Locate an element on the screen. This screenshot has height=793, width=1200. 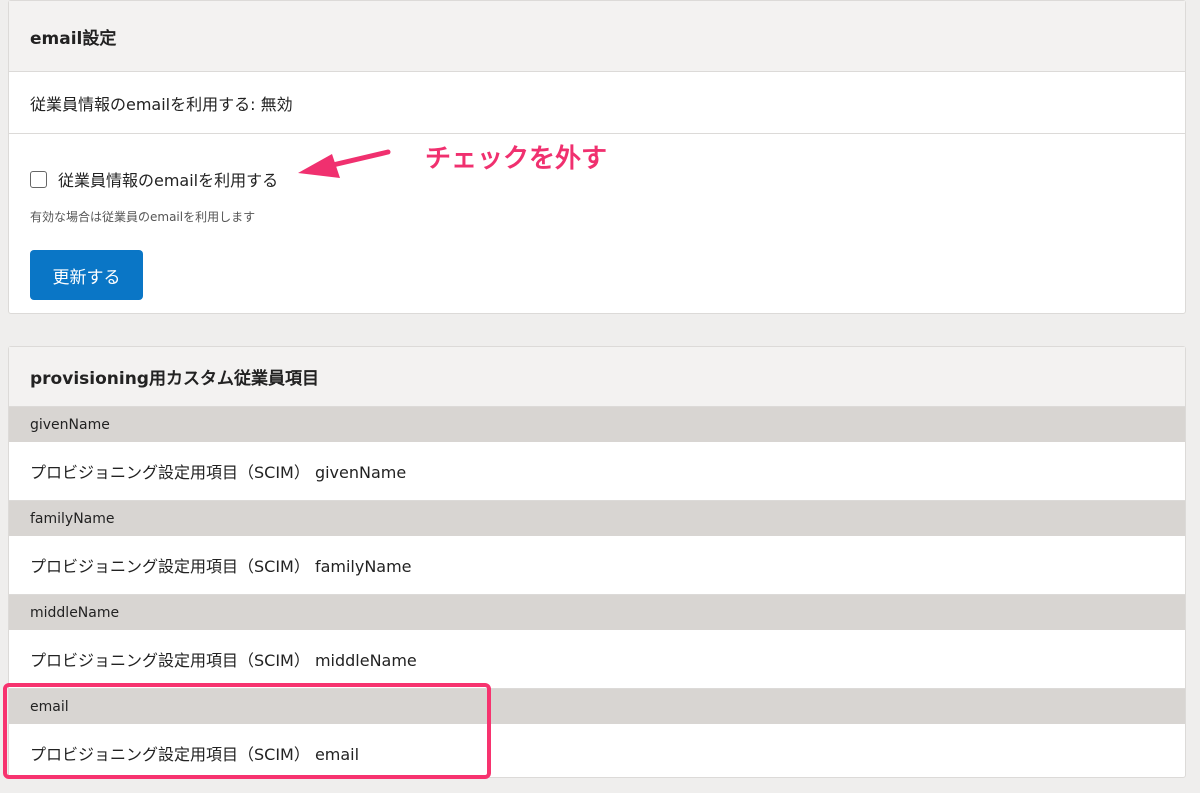
field-value: プロビジョニング設定用項目（SCIM） givenName is located at coordinates (597, 471).